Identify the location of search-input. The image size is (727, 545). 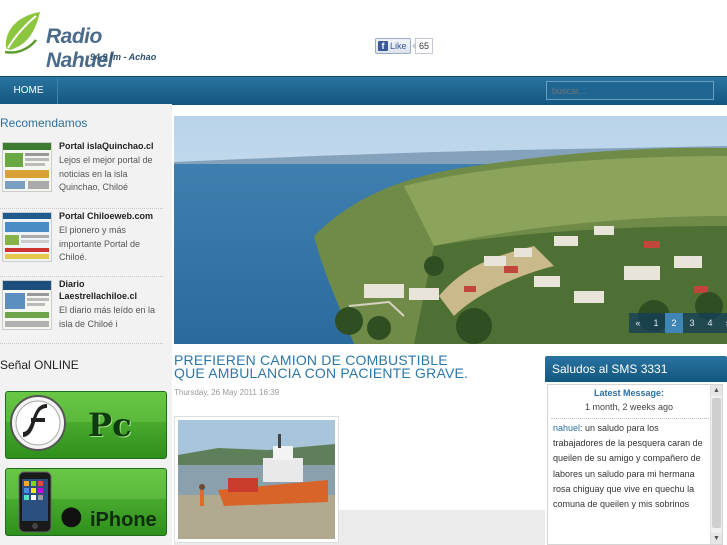
(630, 90).